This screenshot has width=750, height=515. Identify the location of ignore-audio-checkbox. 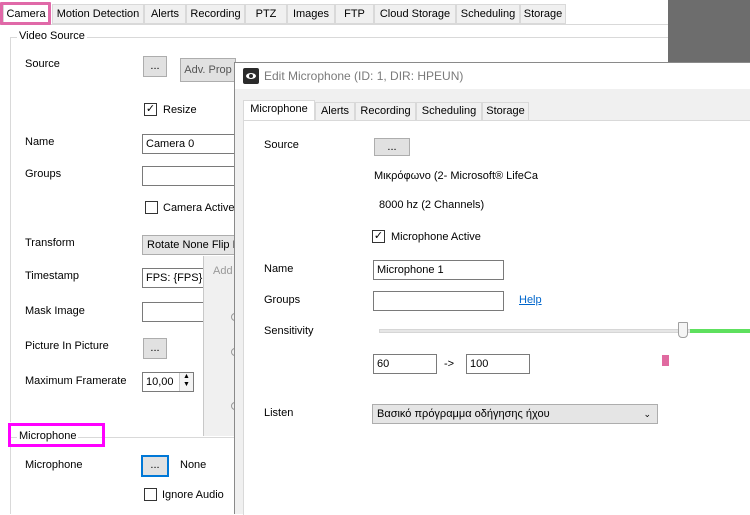
(150, 494).